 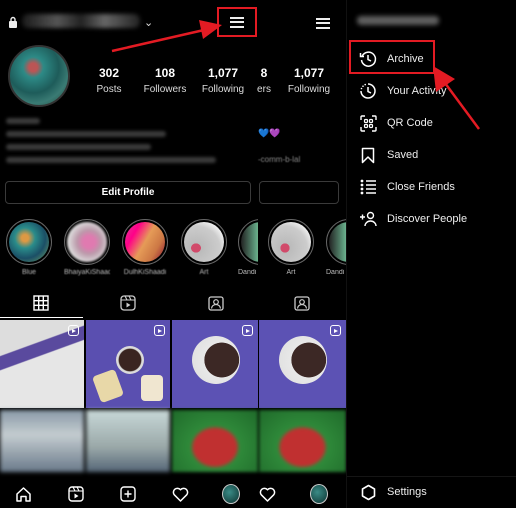 What do you see at coordinates (264, 80) in the screenshot?
I see `stat-followers-partial: 8 ers` at bounding box center [264, 80].